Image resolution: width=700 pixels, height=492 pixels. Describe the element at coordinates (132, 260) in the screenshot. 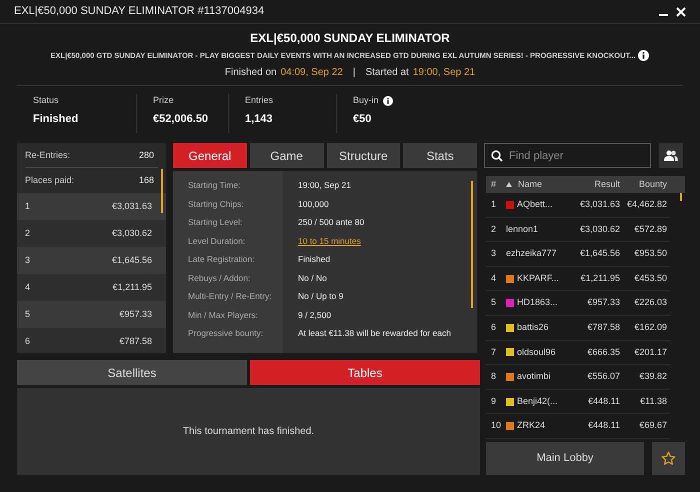

I see `payout-amount: €1,645.56` at that location.